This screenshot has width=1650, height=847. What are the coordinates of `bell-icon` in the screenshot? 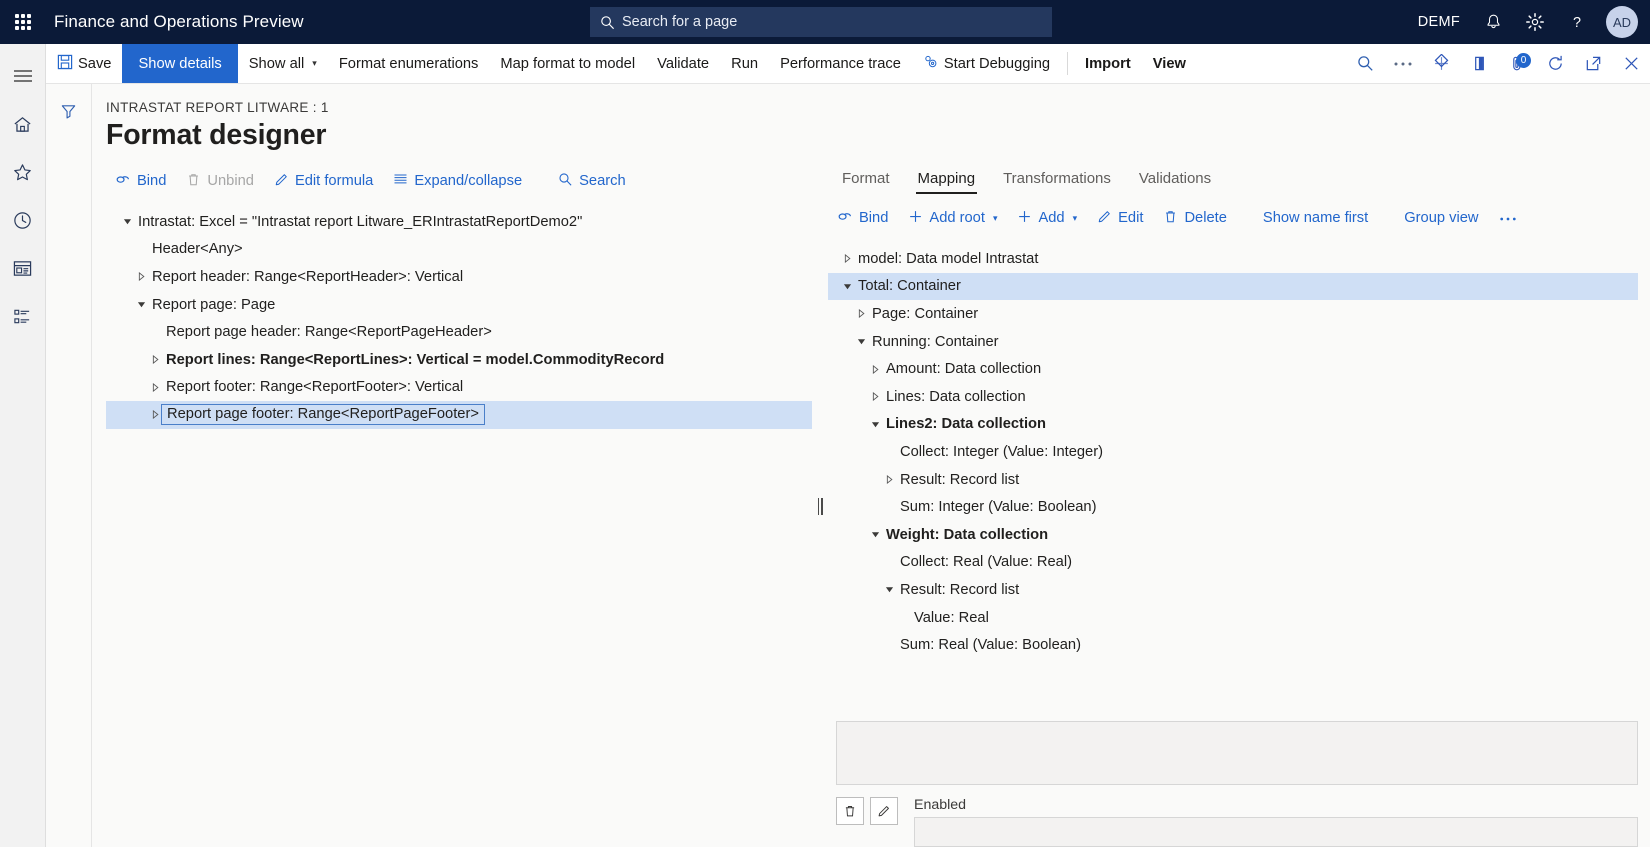 It's located at (1493, 22).